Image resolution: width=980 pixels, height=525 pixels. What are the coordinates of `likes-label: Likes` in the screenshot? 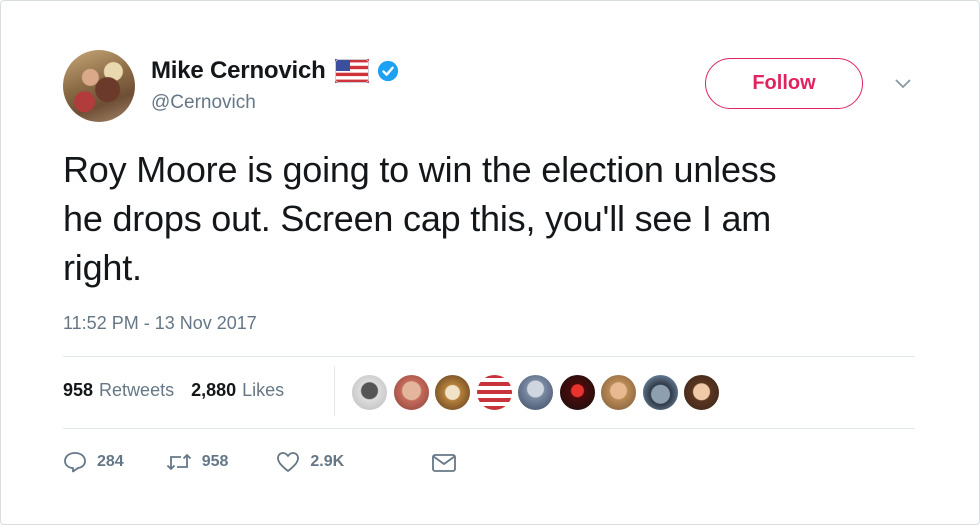 It's located at (263, 390).